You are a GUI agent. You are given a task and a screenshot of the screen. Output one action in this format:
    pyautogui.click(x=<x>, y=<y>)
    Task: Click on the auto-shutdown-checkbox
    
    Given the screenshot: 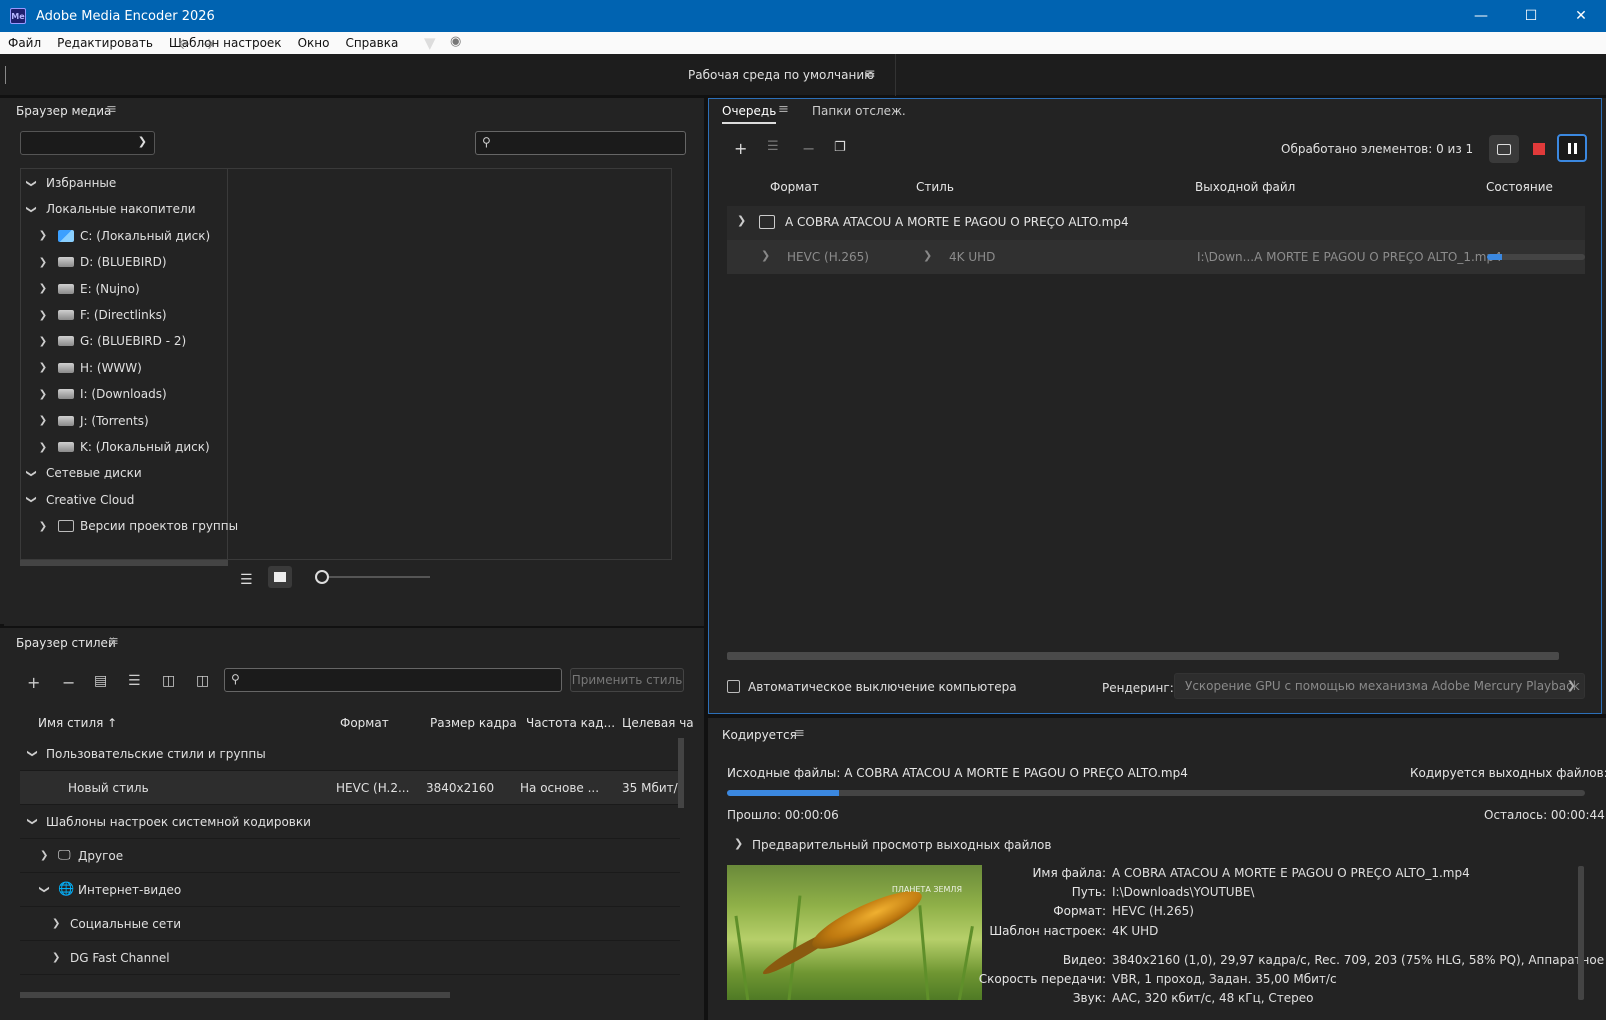 What is the action you would take?
    pyautogui.click(x=733, y=686)
    